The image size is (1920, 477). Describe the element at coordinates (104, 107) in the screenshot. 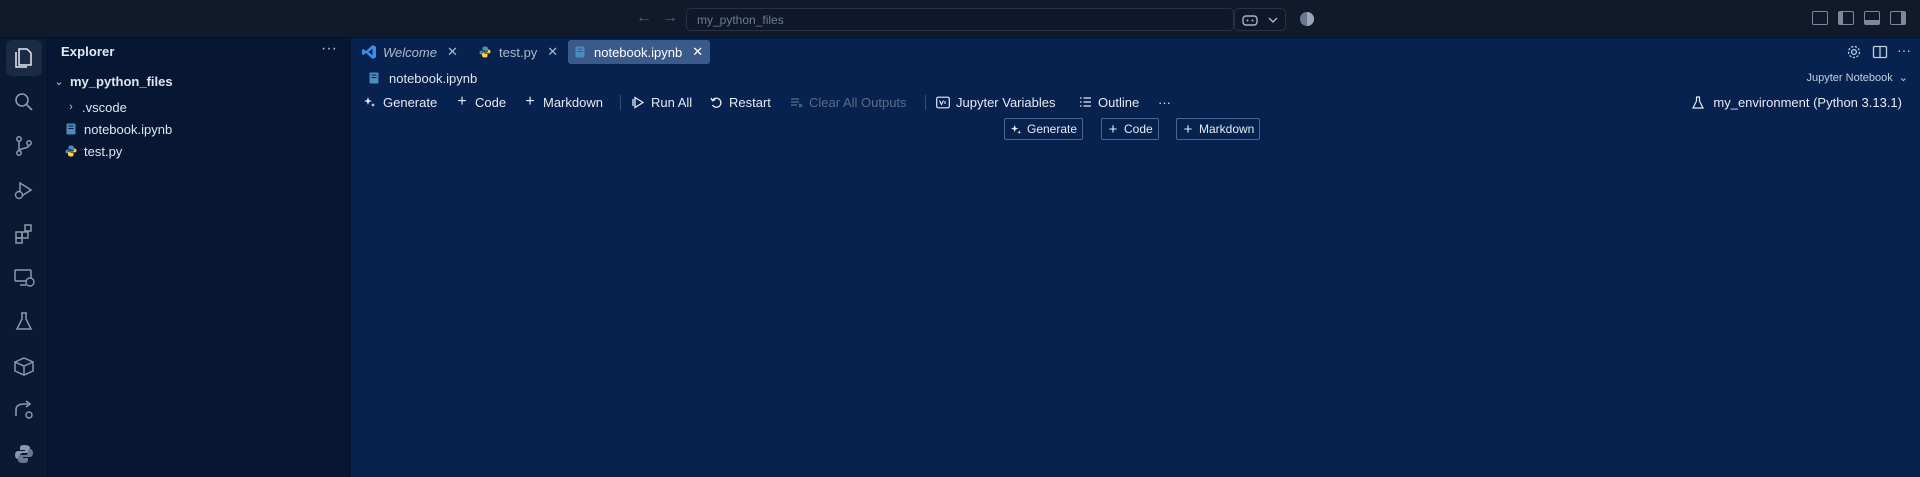

I see `tree-item-label: .vscode` at that location.